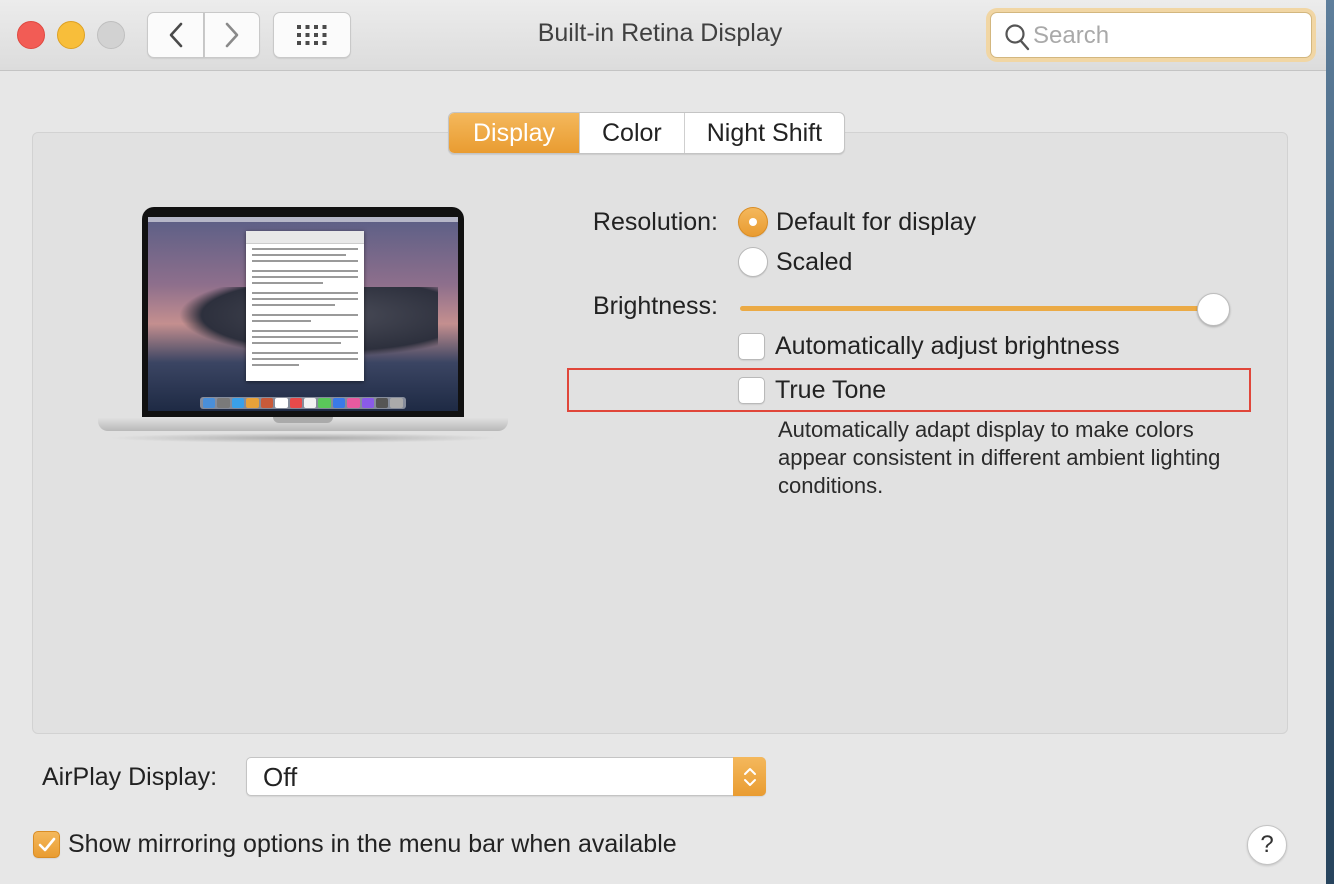  I want to click on forward-button, so click(232, 35).